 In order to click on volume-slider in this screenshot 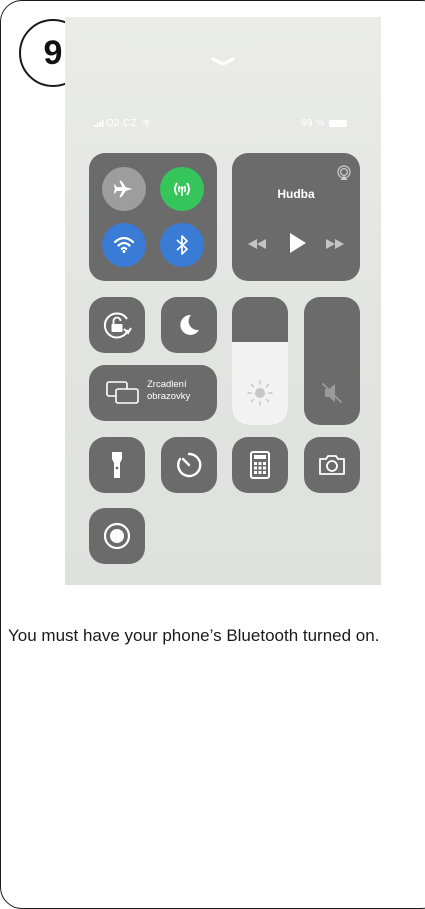, I will do `click(332, 361)`.